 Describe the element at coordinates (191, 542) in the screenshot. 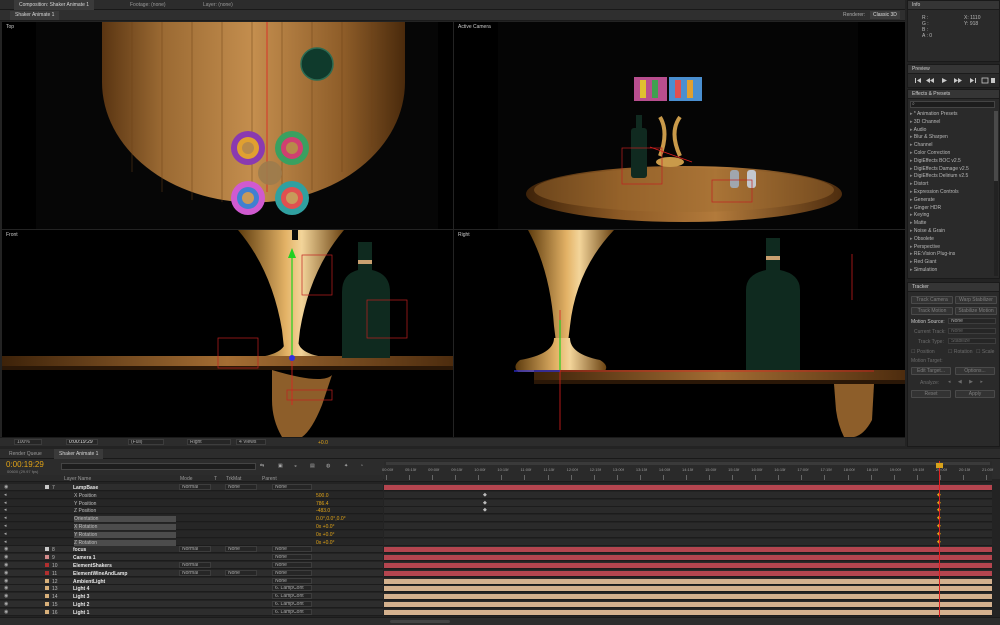

I see `property-row: ◂ Z Rotation 0x +0.0°` at that location.